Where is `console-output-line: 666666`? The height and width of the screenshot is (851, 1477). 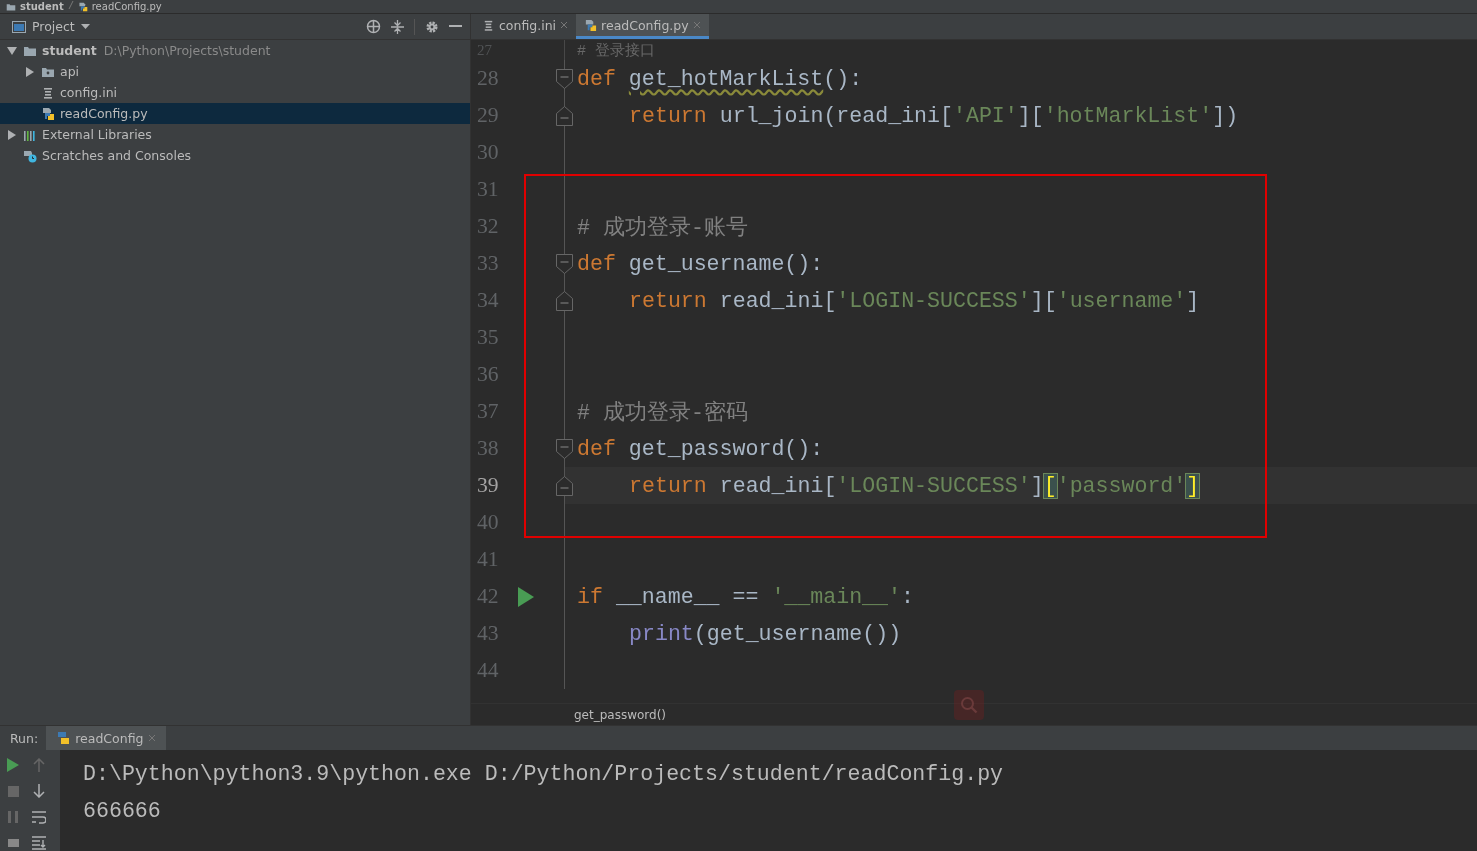 console-output-line: 666666 is located at coordinates (122, 811).